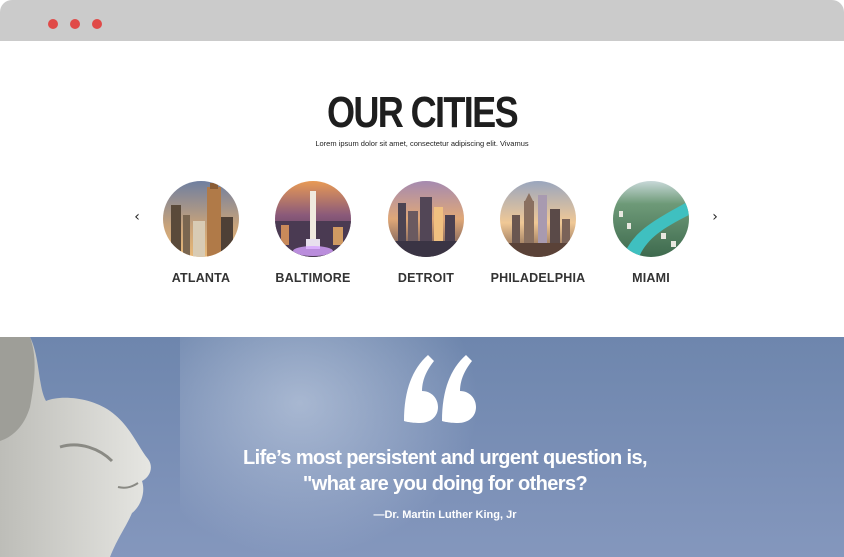 The image size is (844, 557). Describe the element at coordinates (422, 20) in the screenshot. I see `window-title-bar` at that location.